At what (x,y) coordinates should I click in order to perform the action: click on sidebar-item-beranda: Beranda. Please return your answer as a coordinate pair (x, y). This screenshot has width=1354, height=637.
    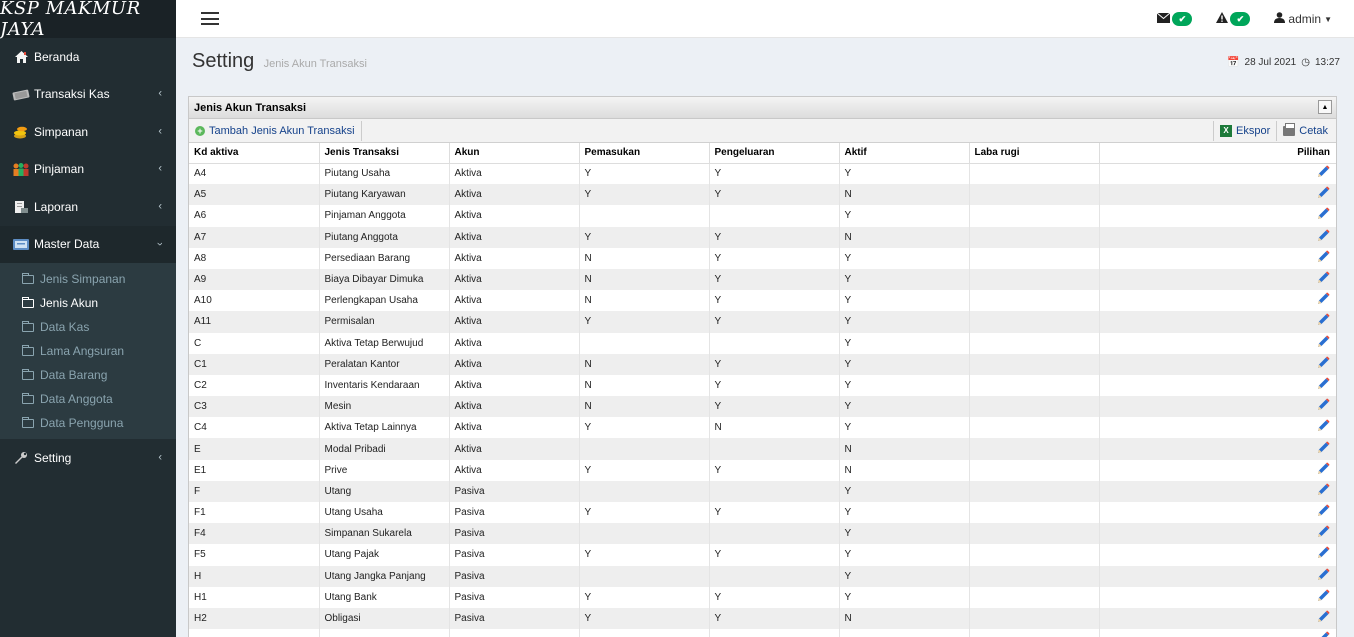
    Looking at the image, I should click on (88, 57).